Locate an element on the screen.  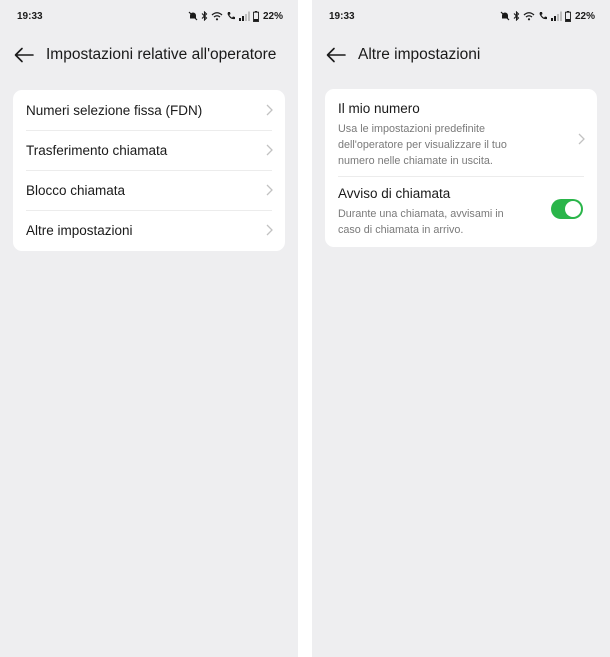
menu-item-other-settings: Altre impostazioni is located at coordinates (149, 230).